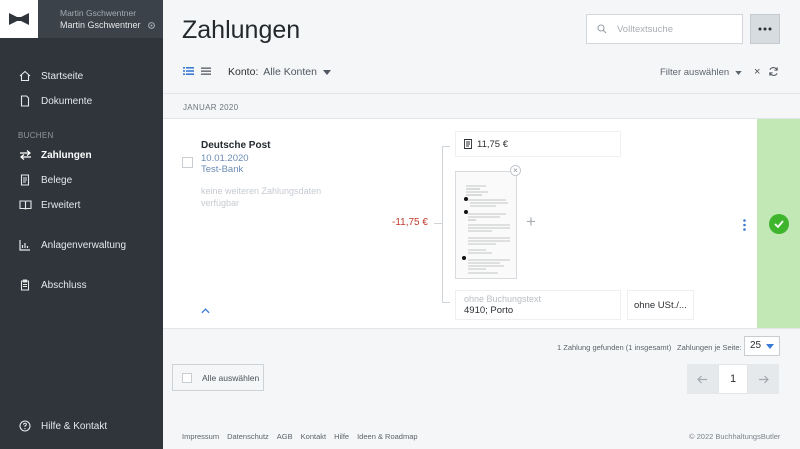 Image resolution: width=800 pixels, height=449 pixels. What do you see at coordinates (538, 144) in the screenshot?
I see `beleg-amount-box: 11,75 €` at bounding box center [538, 144].